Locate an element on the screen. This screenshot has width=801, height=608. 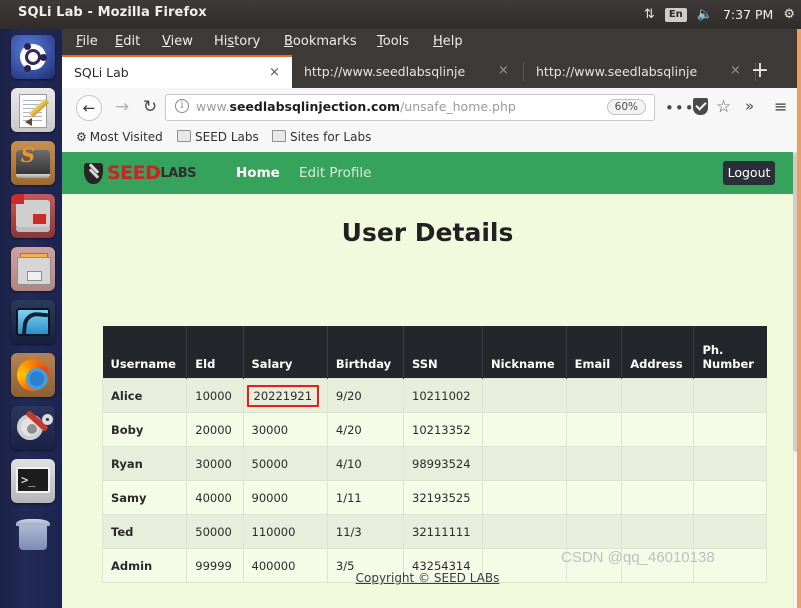
cell-ssn: 32193525 is located at coordinates (443, 497).